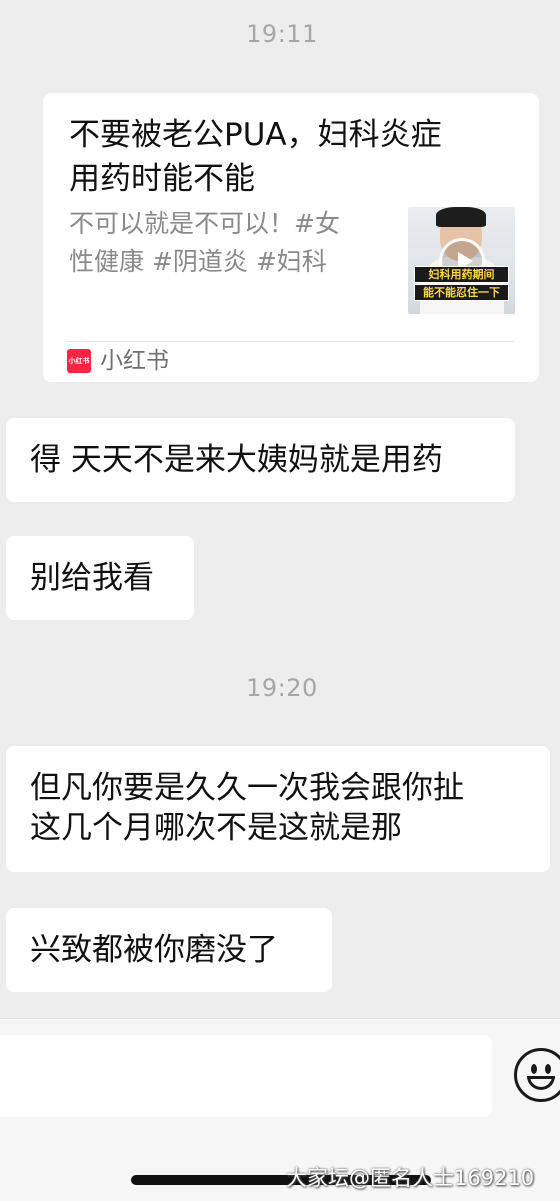  I want to click on xiaohongshu-logo-icon: 小红书, so click(79, 361).